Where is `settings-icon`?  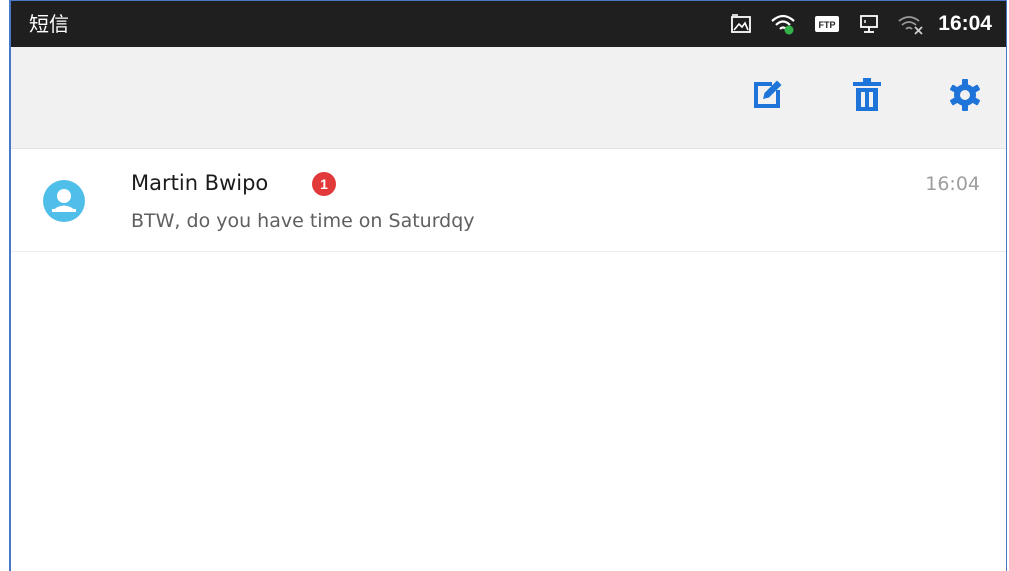
settings-icon is located at coordinates (965, 97).